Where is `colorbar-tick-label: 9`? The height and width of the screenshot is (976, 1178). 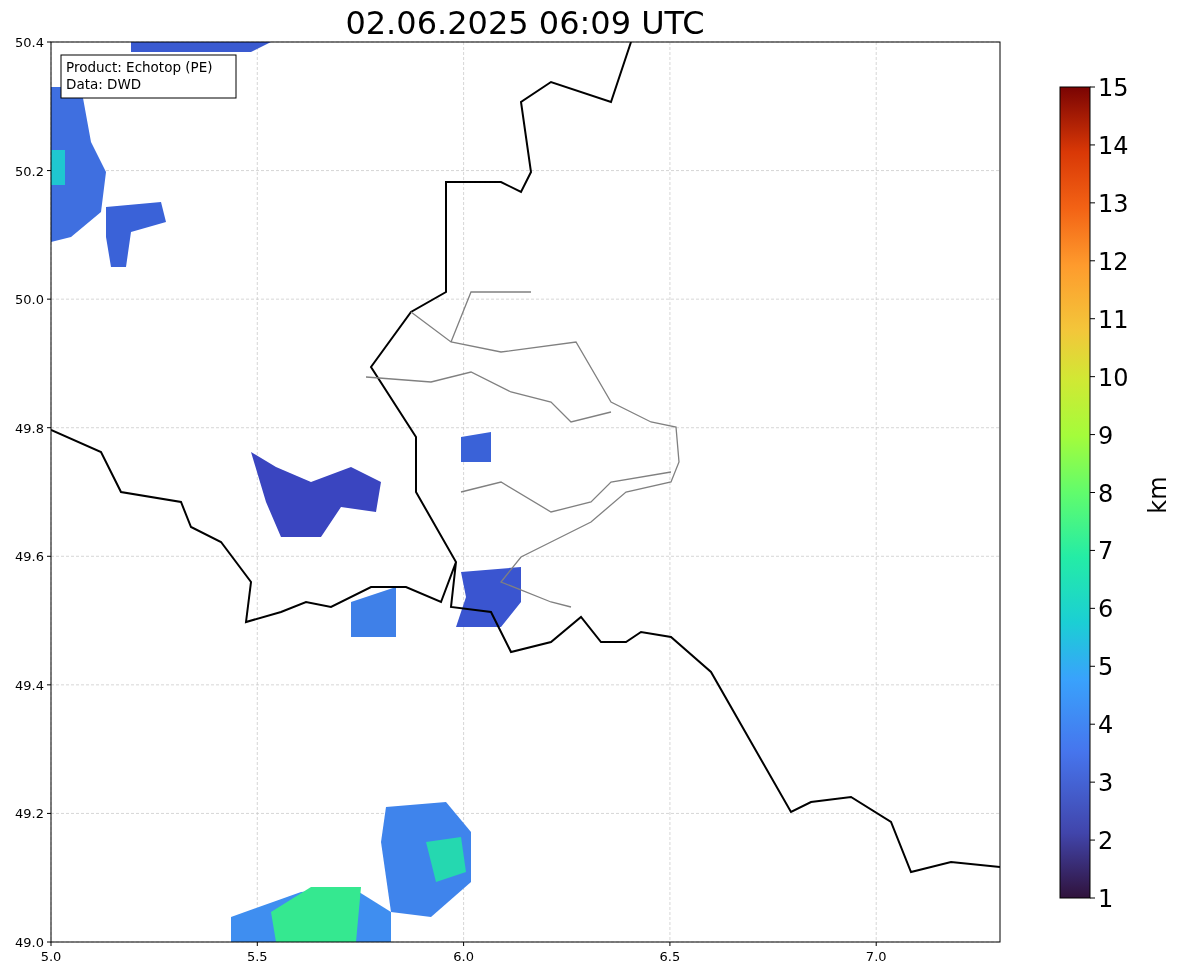 colorbar-tick-label: 9 is located at coordinates (1106, 435).